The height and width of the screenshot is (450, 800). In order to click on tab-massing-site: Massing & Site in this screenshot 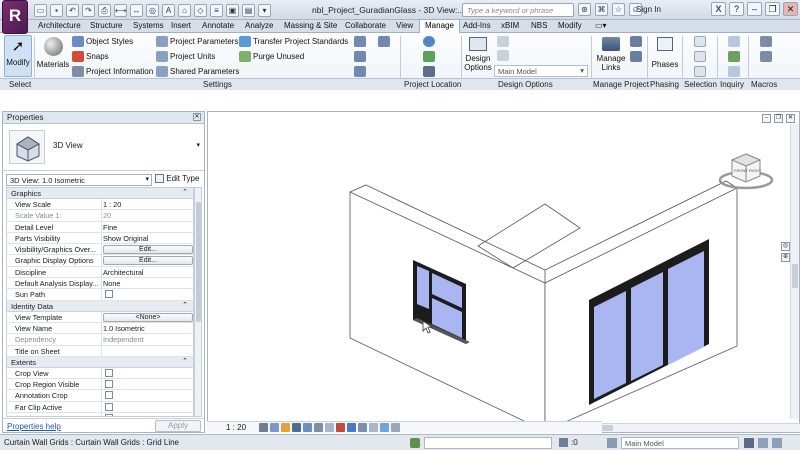, I will do `click(310, 26)`.